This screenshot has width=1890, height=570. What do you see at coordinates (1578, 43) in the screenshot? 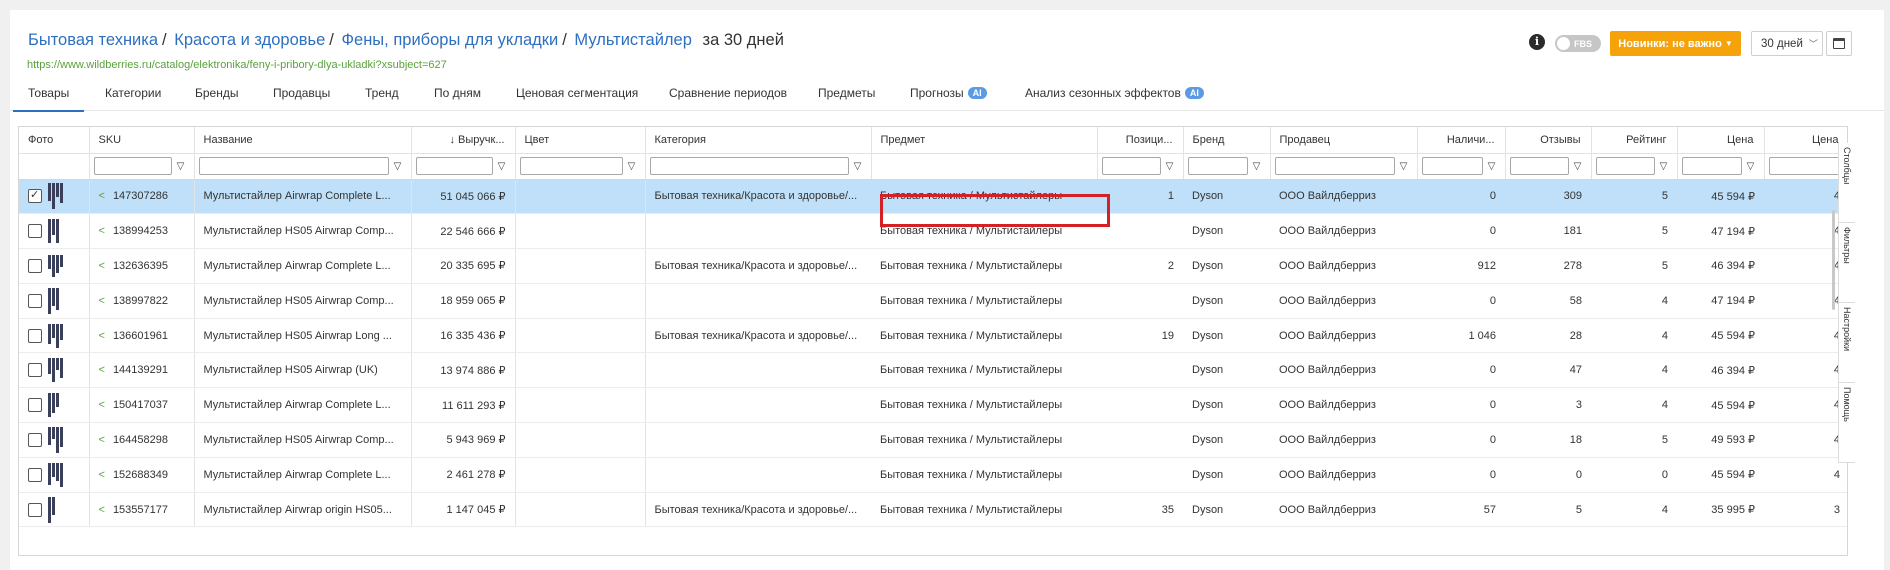
I see `fbs-toggle: FBS` at bounding box center [1578, 43].